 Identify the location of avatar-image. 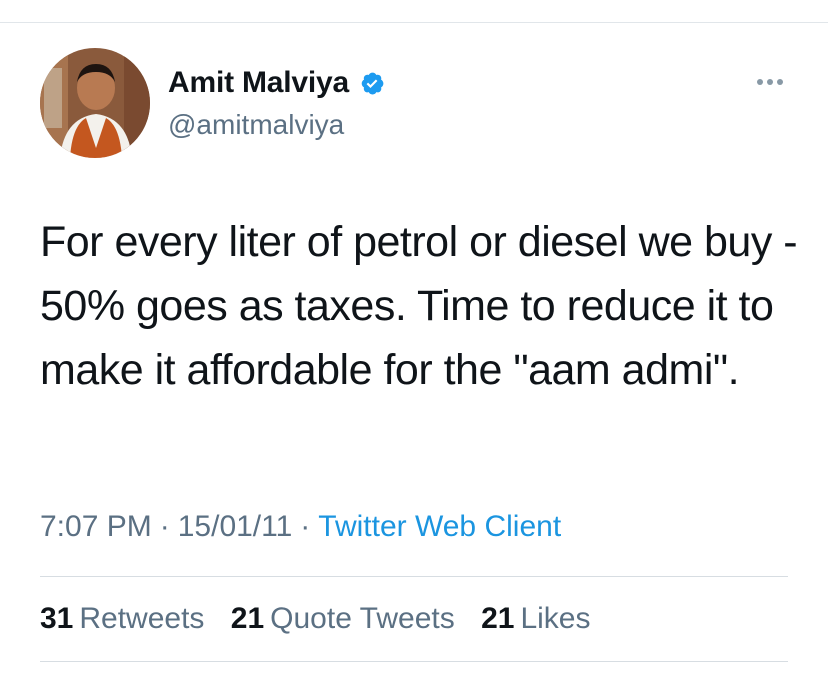
(95, 103).